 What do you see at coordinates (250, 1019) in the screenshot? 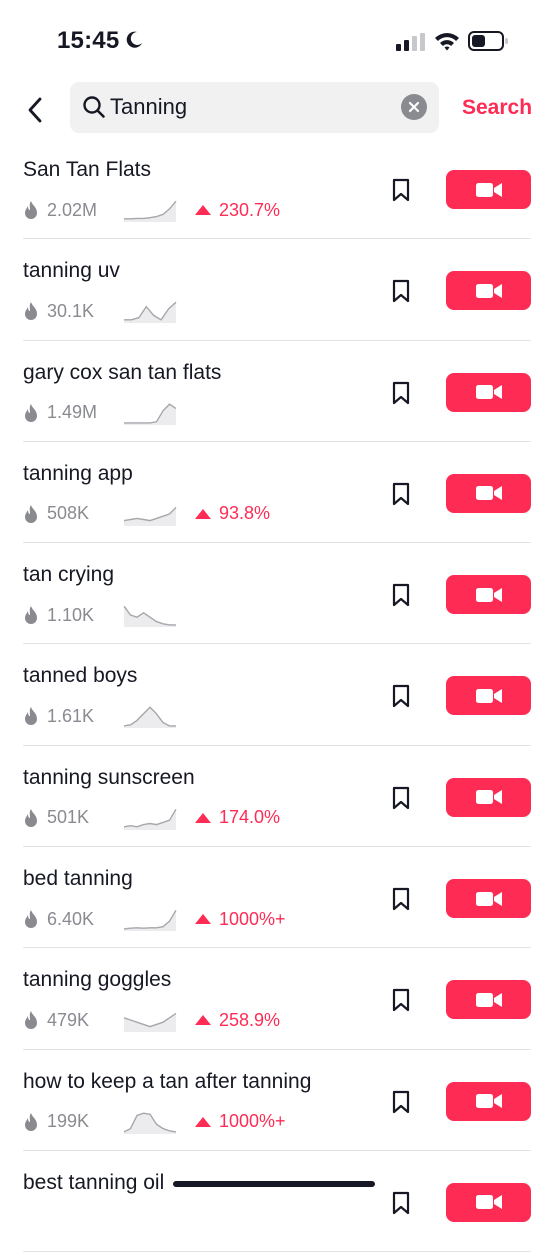
I see `growth-percent: 258.9%` at bounding box center [250, 1019].